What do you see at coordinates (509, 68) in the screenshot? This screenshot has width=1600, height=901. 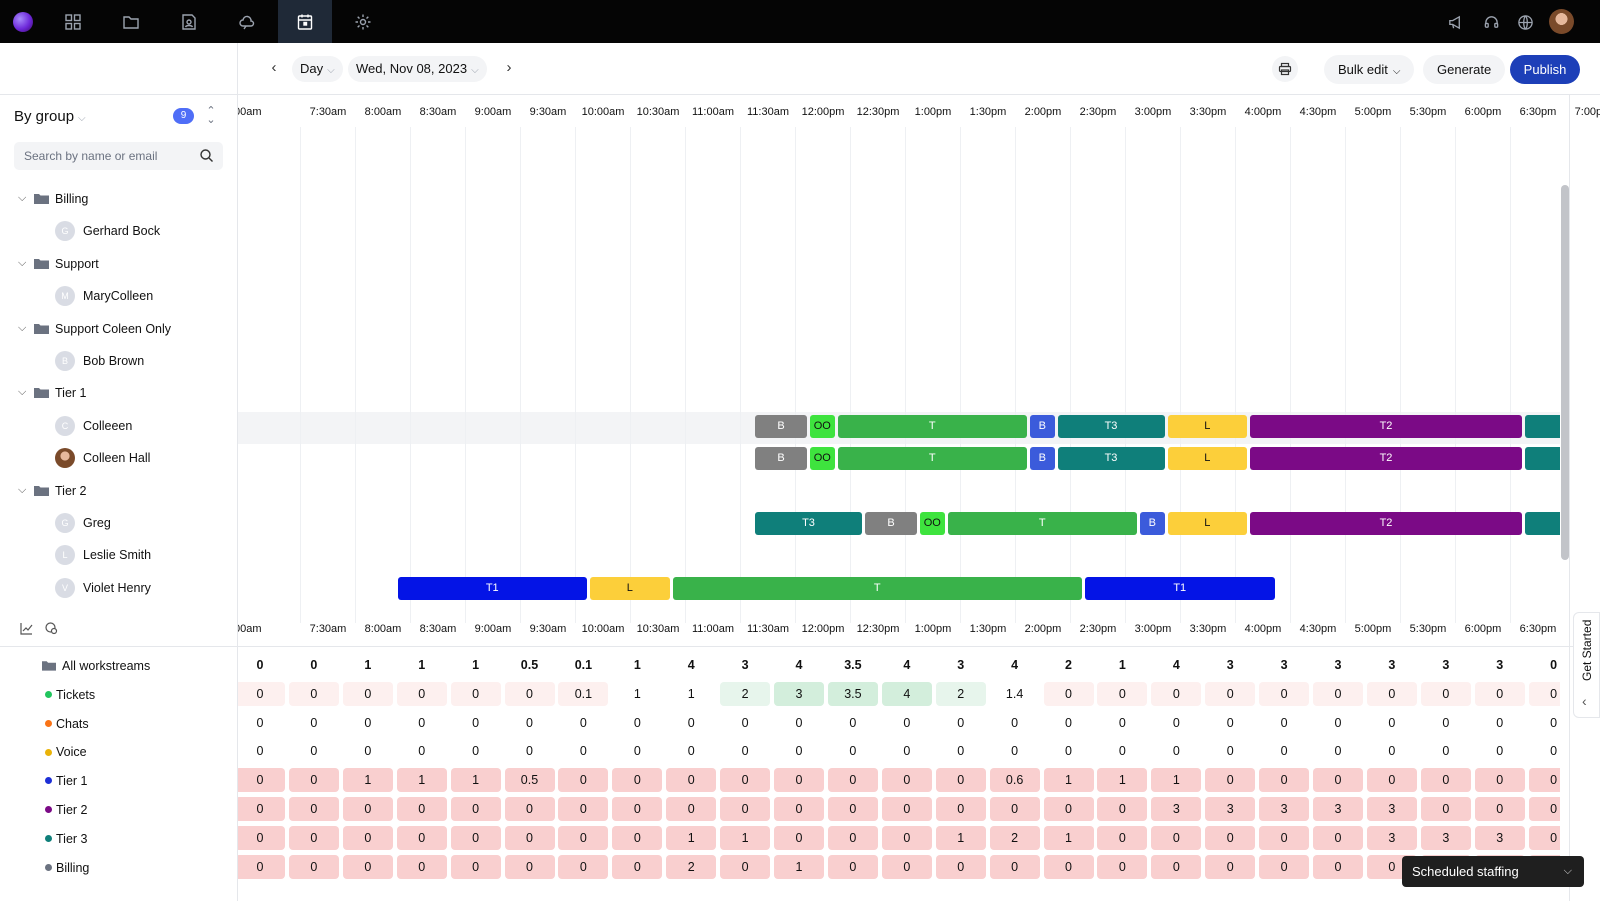 I see `next-day-button: ›` at bounding box center [509, 68].